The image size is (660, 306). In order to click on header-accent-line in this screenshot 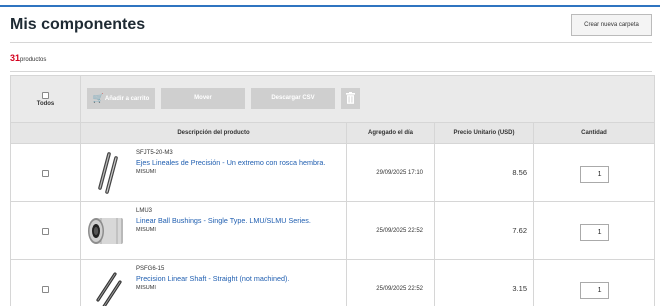, I will do `click(330, 6)`.